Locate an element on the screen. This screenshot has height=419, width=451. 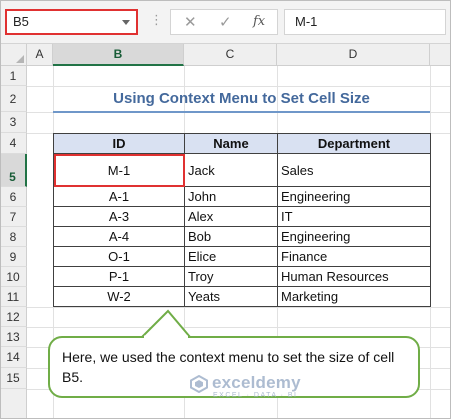
watermark-tagline: EXCEL · DATA · BI is located at coordinates (255, 395).